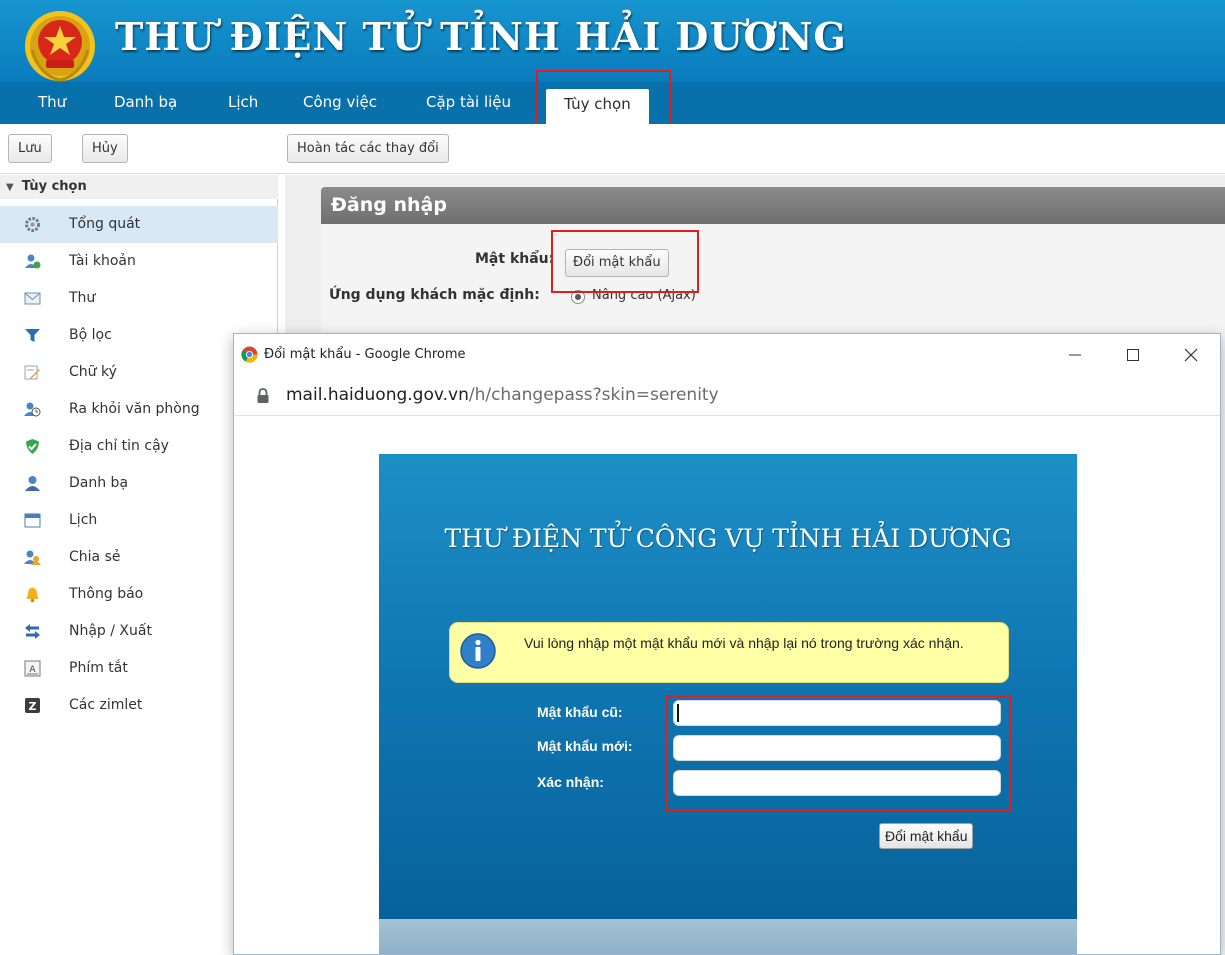 The width and height of the screenshot is (1225, 955). I want to click on gear-icon, so click(32, 224).